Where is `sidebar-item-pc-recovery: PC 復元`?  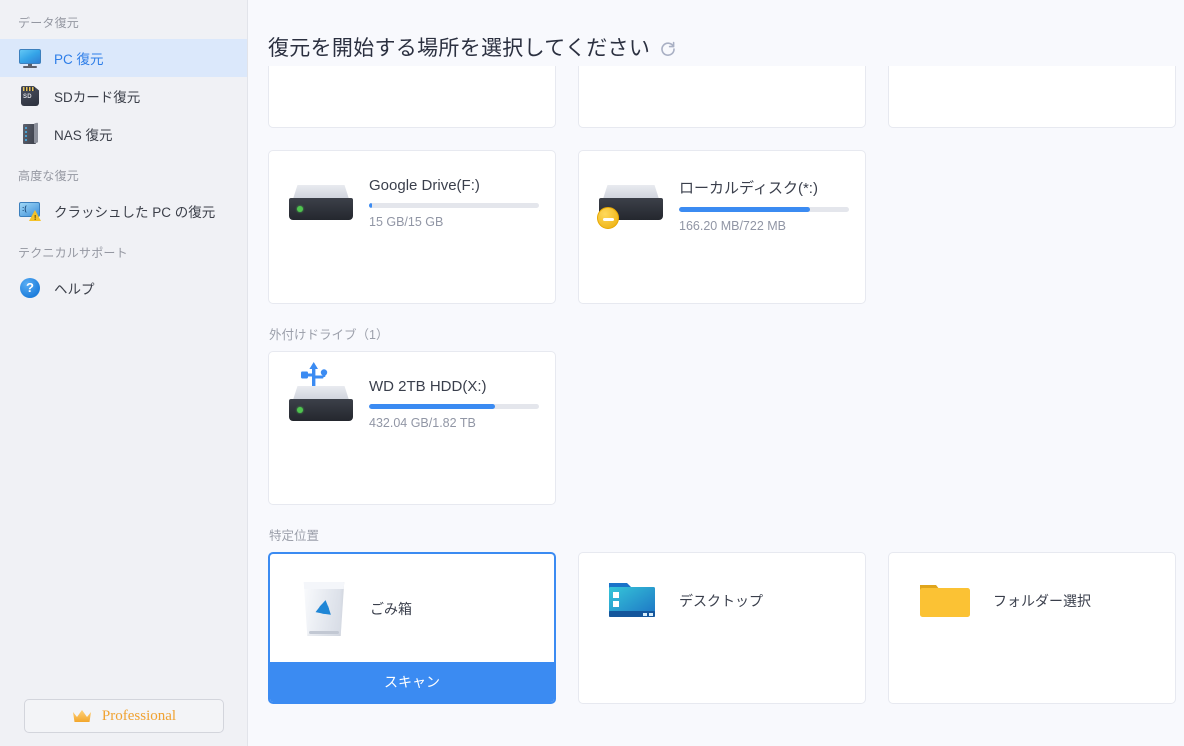
sidebar-item-pc-recovery: PC 復元 is located at coordinates (123, 58).